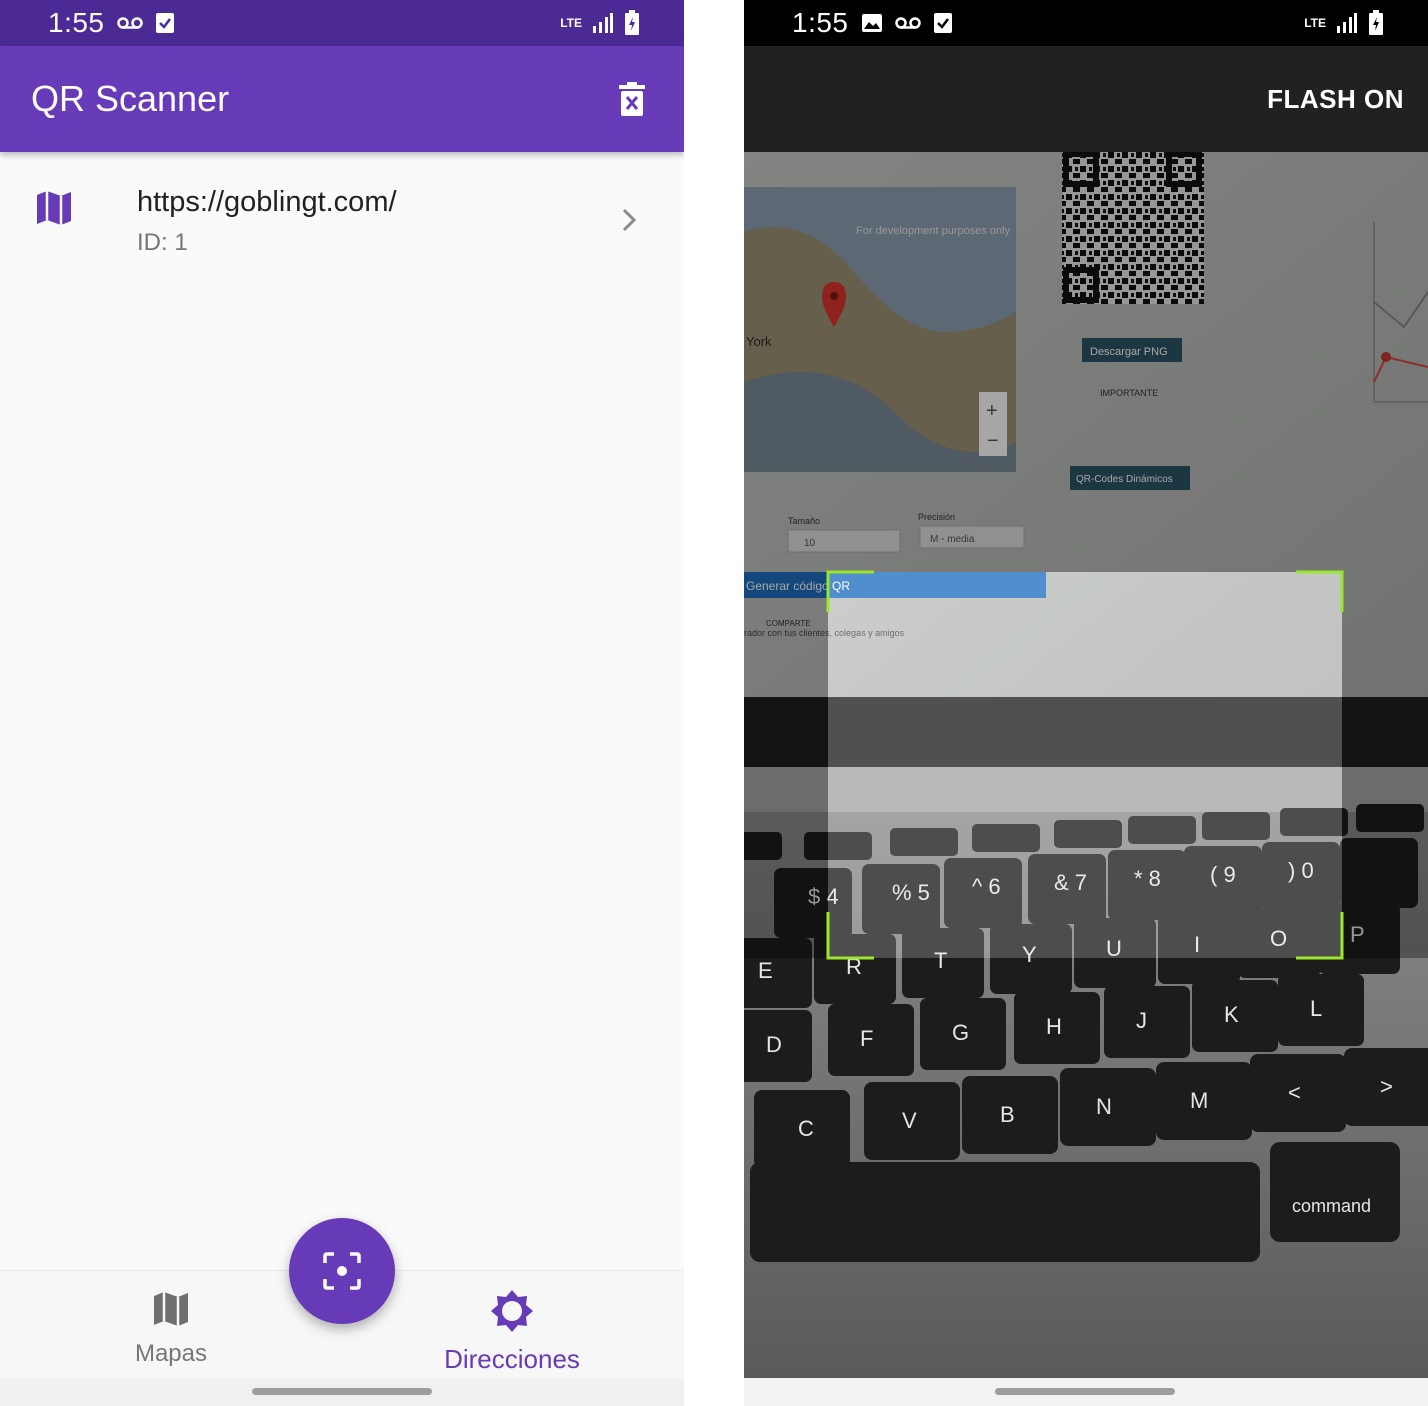  Describe the element at coordinates (866, 1038) in the screenshot. I see `key-f: F` at that location.